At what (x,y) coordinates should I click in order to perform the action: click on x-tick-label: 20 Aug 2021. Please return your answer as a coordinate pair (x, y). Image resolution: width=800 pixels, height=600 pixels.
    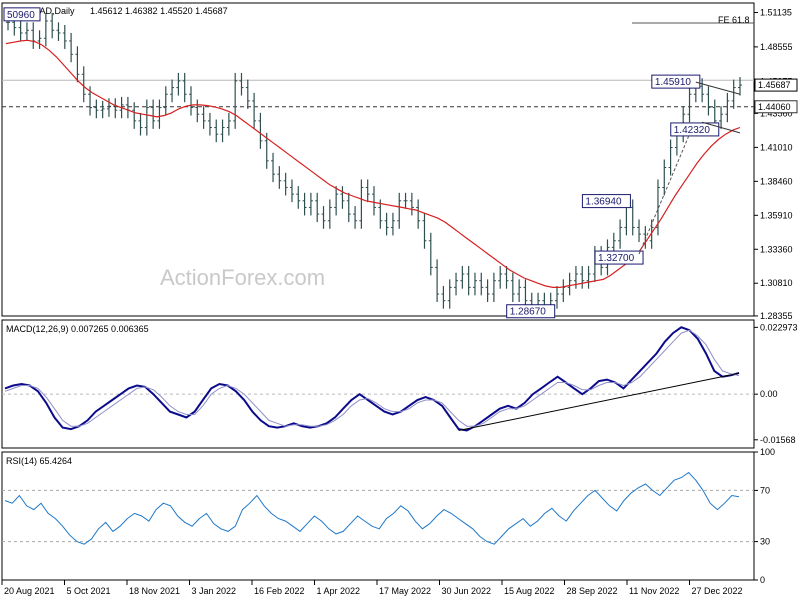
    Looking at the image, I should click on (29, 591).